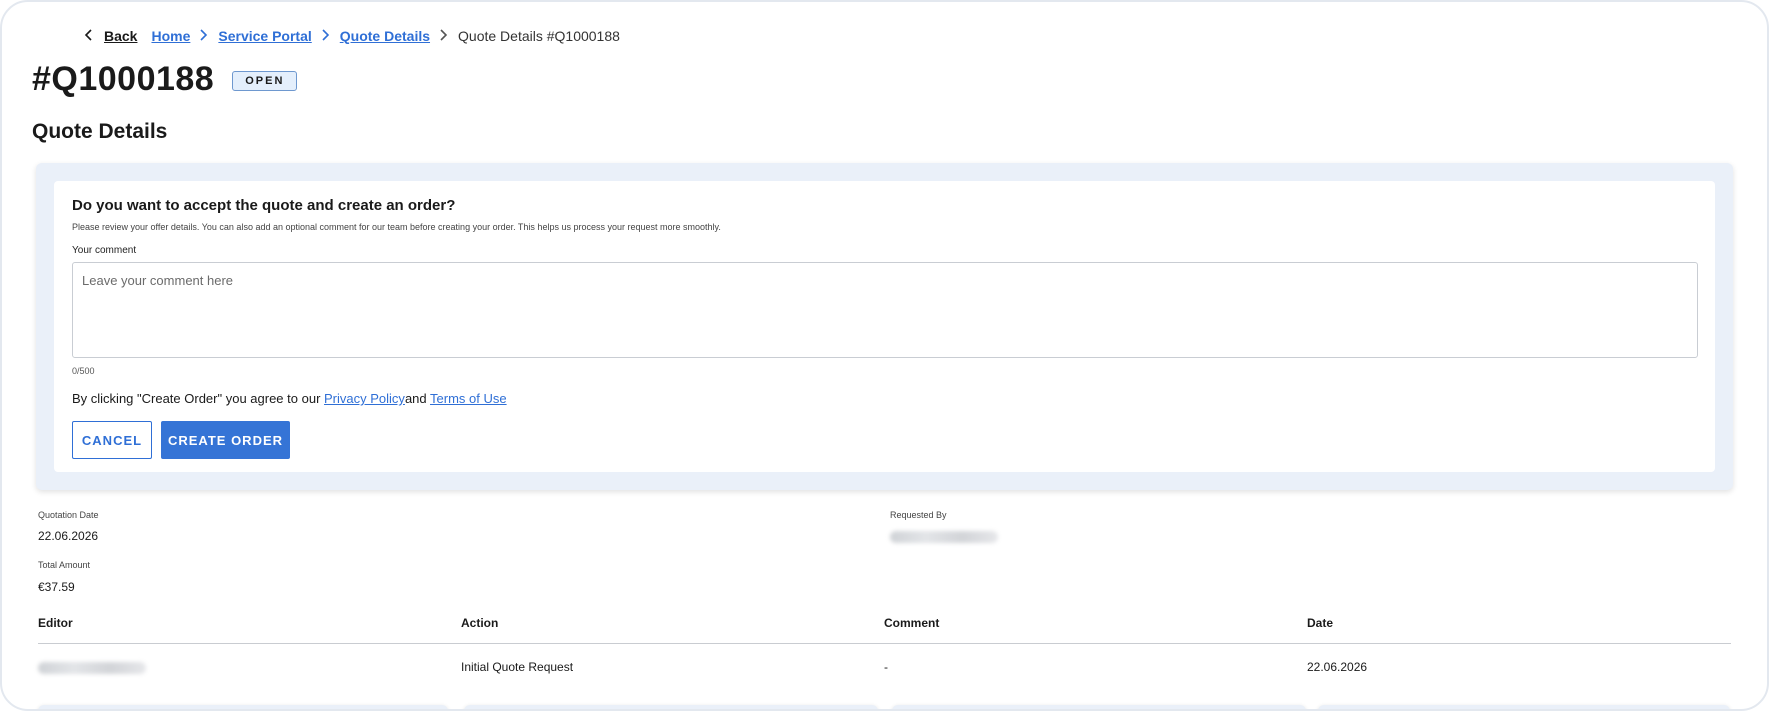  Describe the element at coordinates (123, 79) in the screenshot. I see `page-title: #Q1000188` at that location.